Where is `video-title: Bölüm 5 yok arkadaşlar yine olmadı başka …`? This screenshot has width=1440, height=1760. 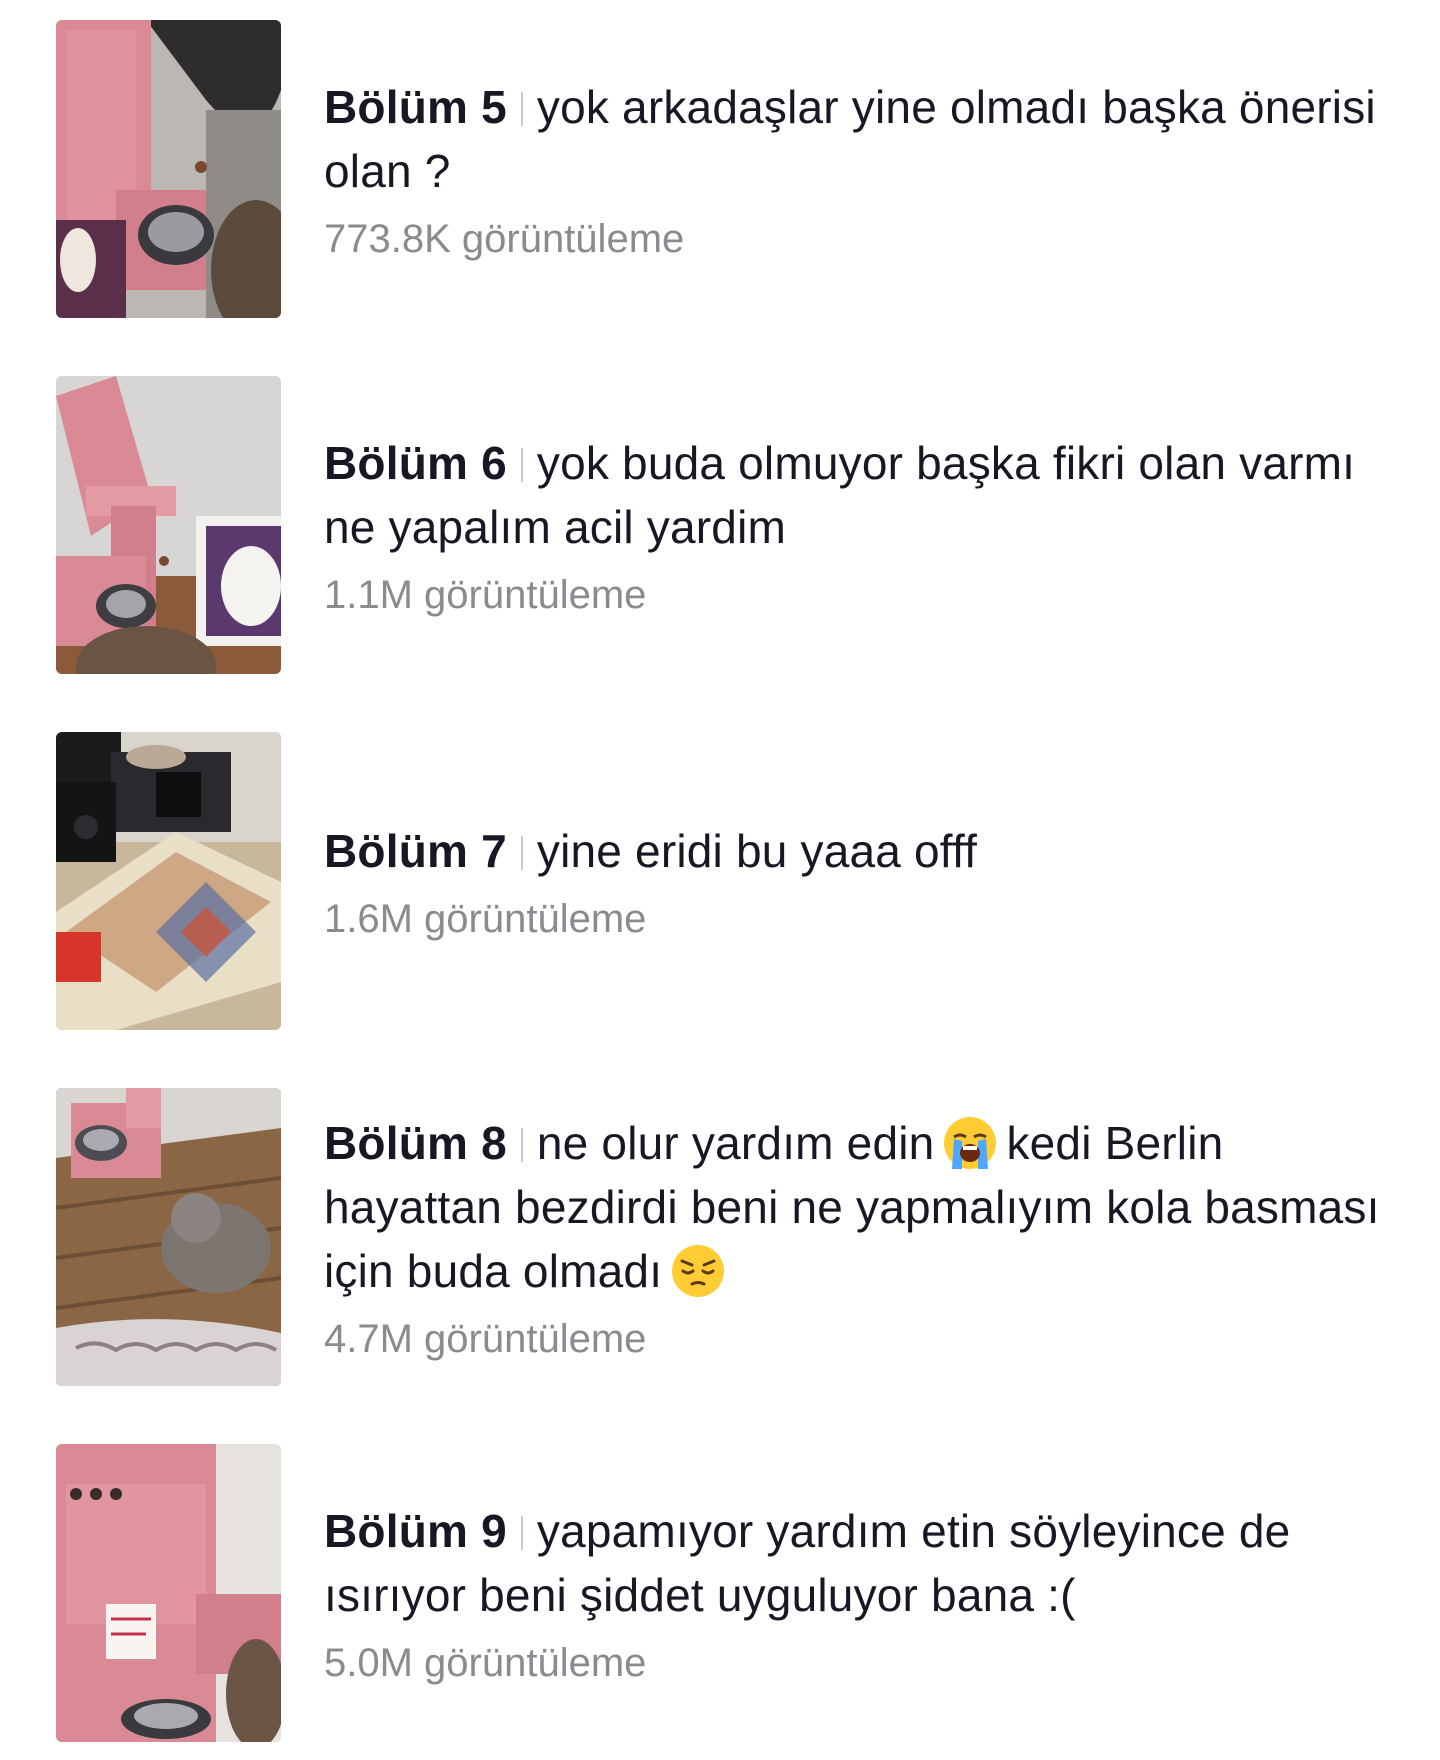 video-title: Bölüm 5 yok arkadaşlar yine olmadı başka … is located at coordinates (860, 139).